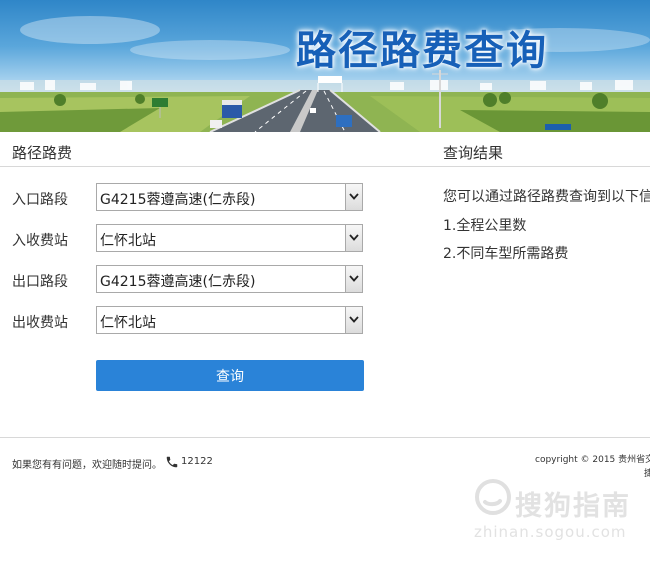  Describe the element at coordinates (178, 282) in the screenshot. I see `exit-road-value: G4215蓉遵高速(仁赤段)` at that location.